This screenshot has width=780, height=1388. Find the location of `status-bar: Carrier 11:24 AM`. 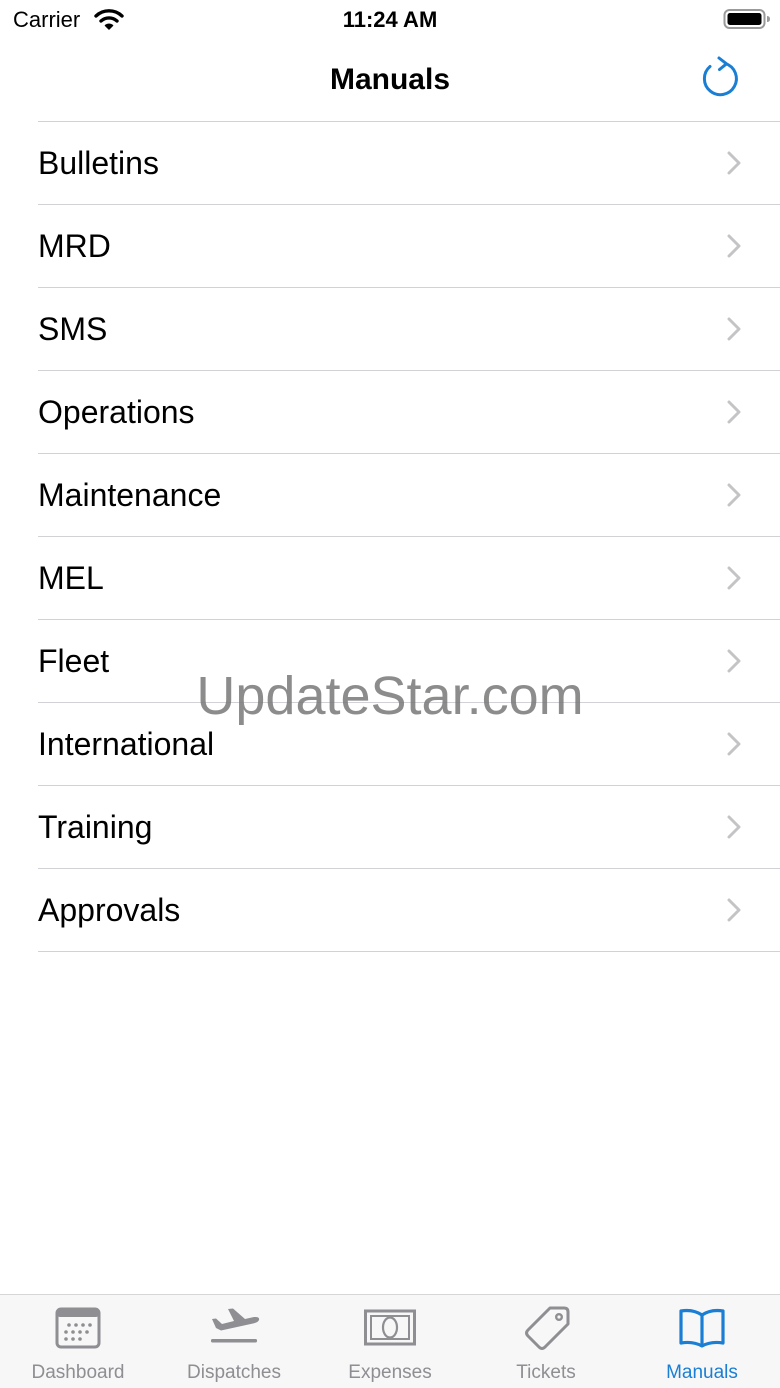

status-bar: Carrier 11:24 AM is located at coordinates (390, 20).